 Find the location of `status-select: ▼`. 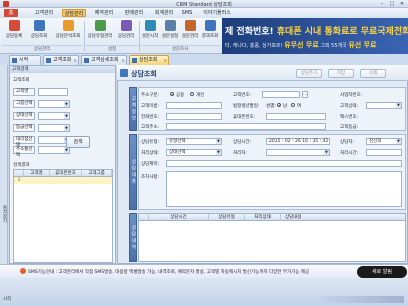

status-select: ▼ is located at coordinates (54, 116).